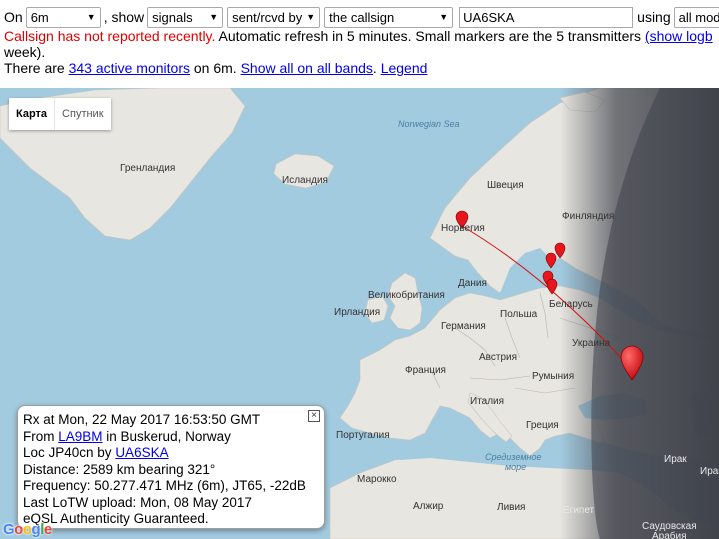  What do you see at coordinates (314, 416) in the screenshot?
I see `close-icon: ×` at bounding box center [314, 416].